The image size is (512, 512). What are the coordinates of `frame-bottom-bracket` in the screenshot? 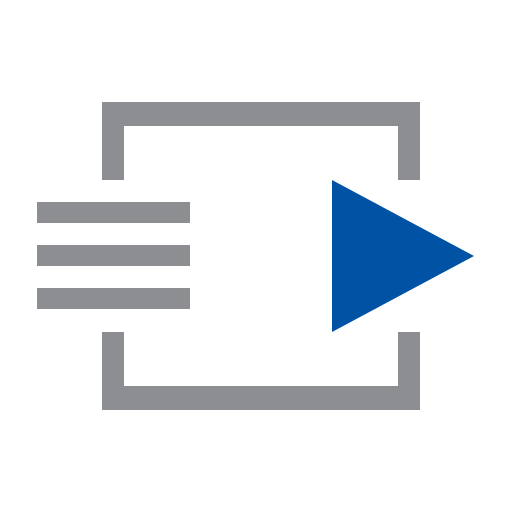 It's located at (261, 371).